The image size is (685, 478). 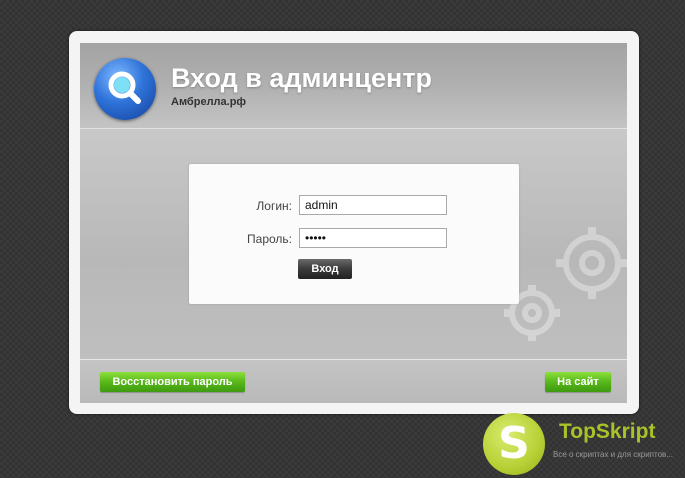 I want to click on login-input, so click(x=373, y=205).